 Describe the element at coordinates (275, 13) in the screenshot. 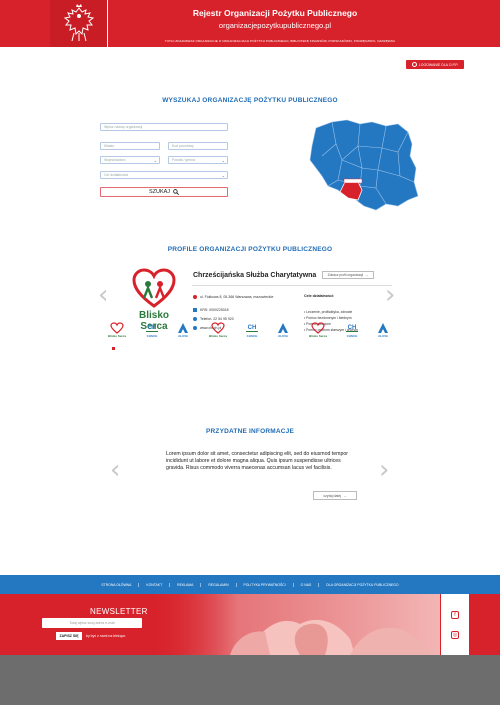

I see `site-title: Rejestr Organizacji Pożytku Publicznego` at that location.